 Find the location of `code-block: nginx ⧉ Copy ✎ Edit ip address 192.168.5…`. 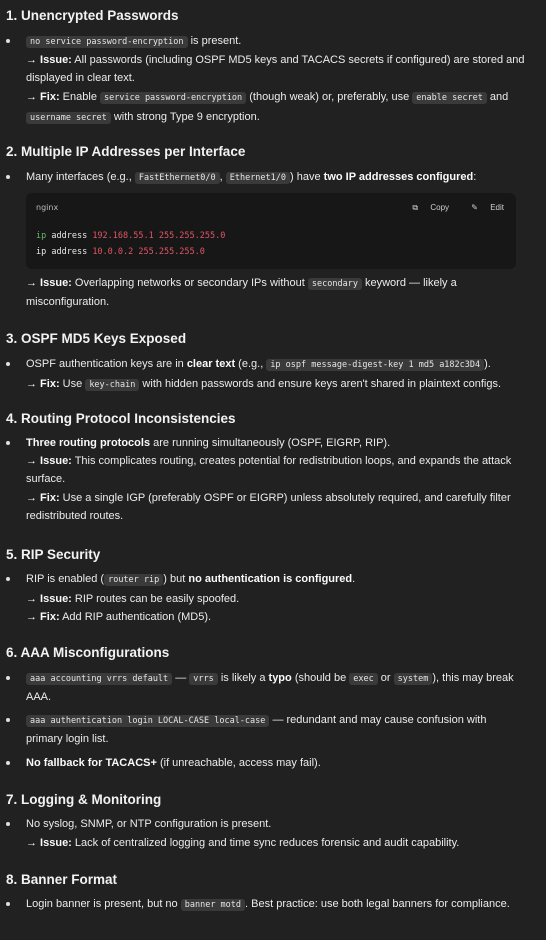

code-block: nginx ⧉ Copy ✎ Edit ip address 192.168.5… is located at coordinates (271, 231).